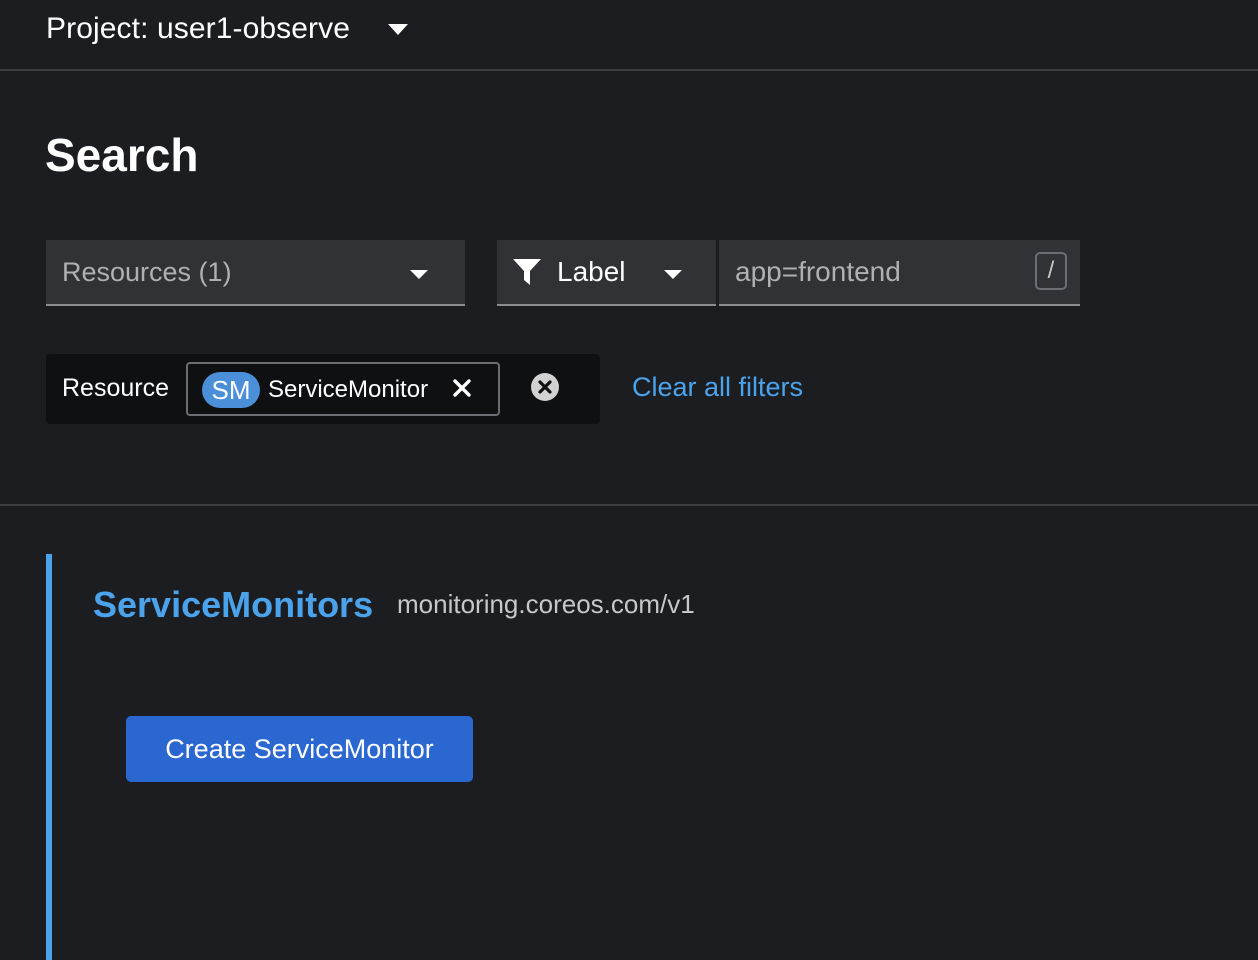  Describe the element at coordinates (233, 605) in the screenshot. I see `result-title-link: ServiceMonitors` at that location.